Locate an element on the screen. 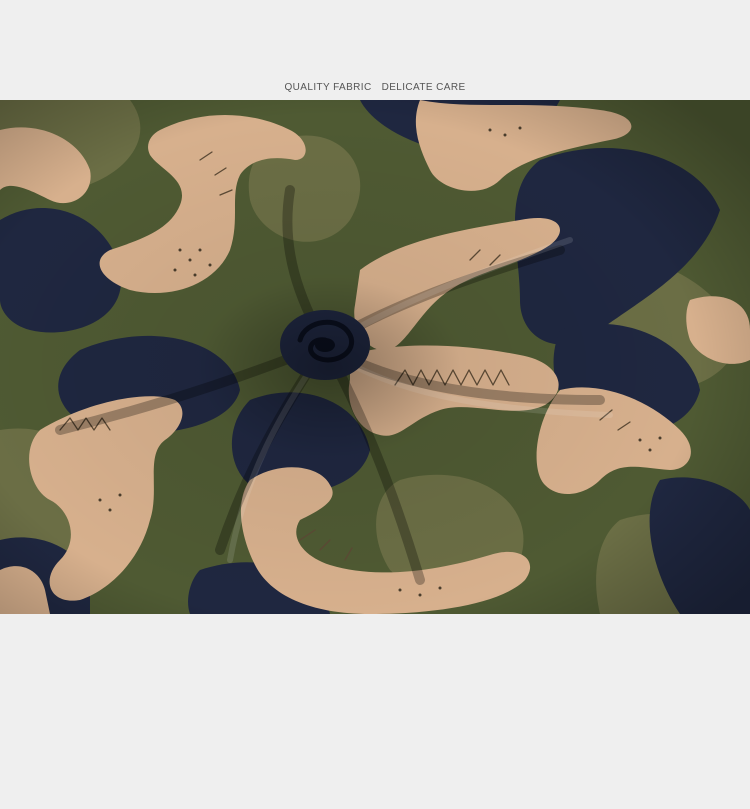  caption-delicate-care: DELICATE CARE is located at coordinates (423, 87).